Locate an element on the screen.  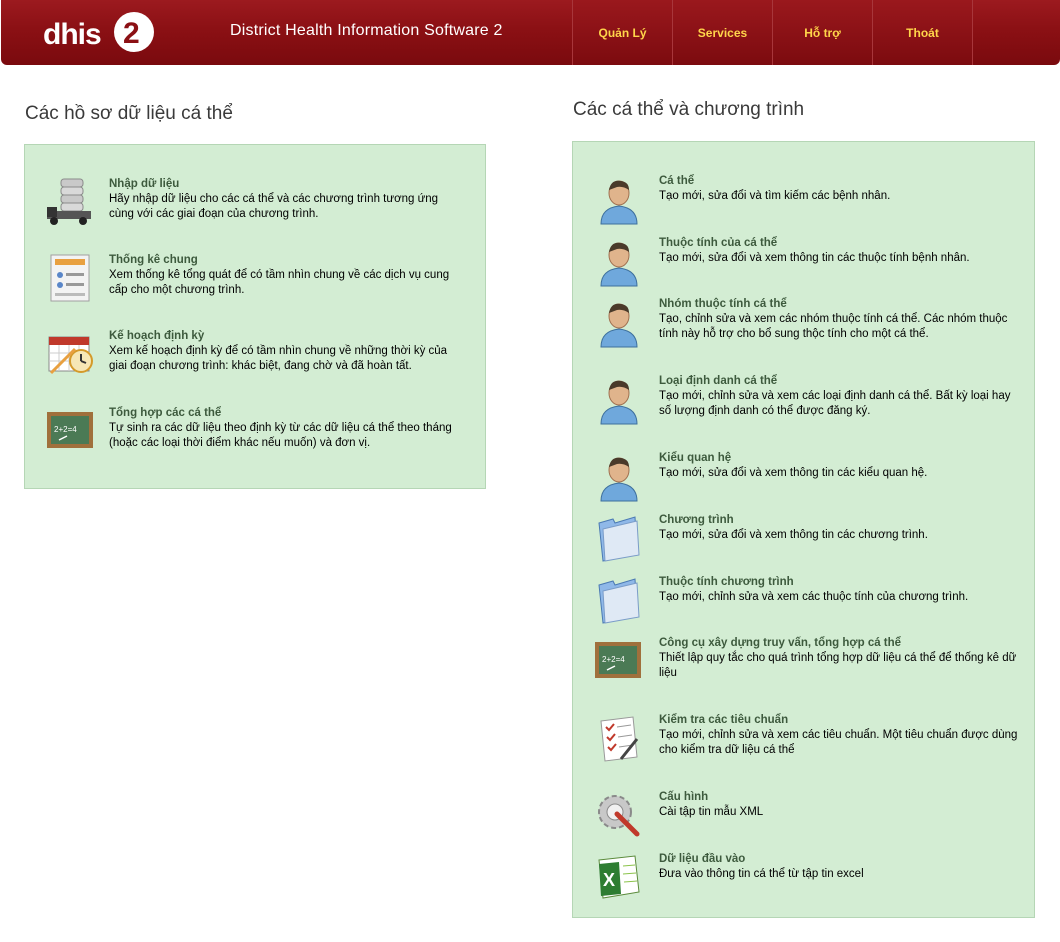
item-title: Thuộc tính chương trình is located at coordinates (726, 582).